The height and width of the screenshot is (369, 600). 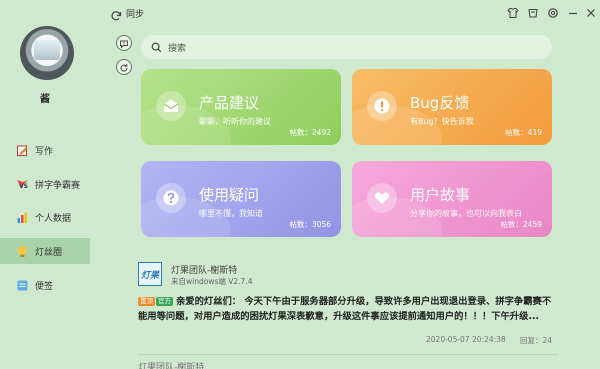 I want to click on sync-label: 同步, so click(x=135, y=13).